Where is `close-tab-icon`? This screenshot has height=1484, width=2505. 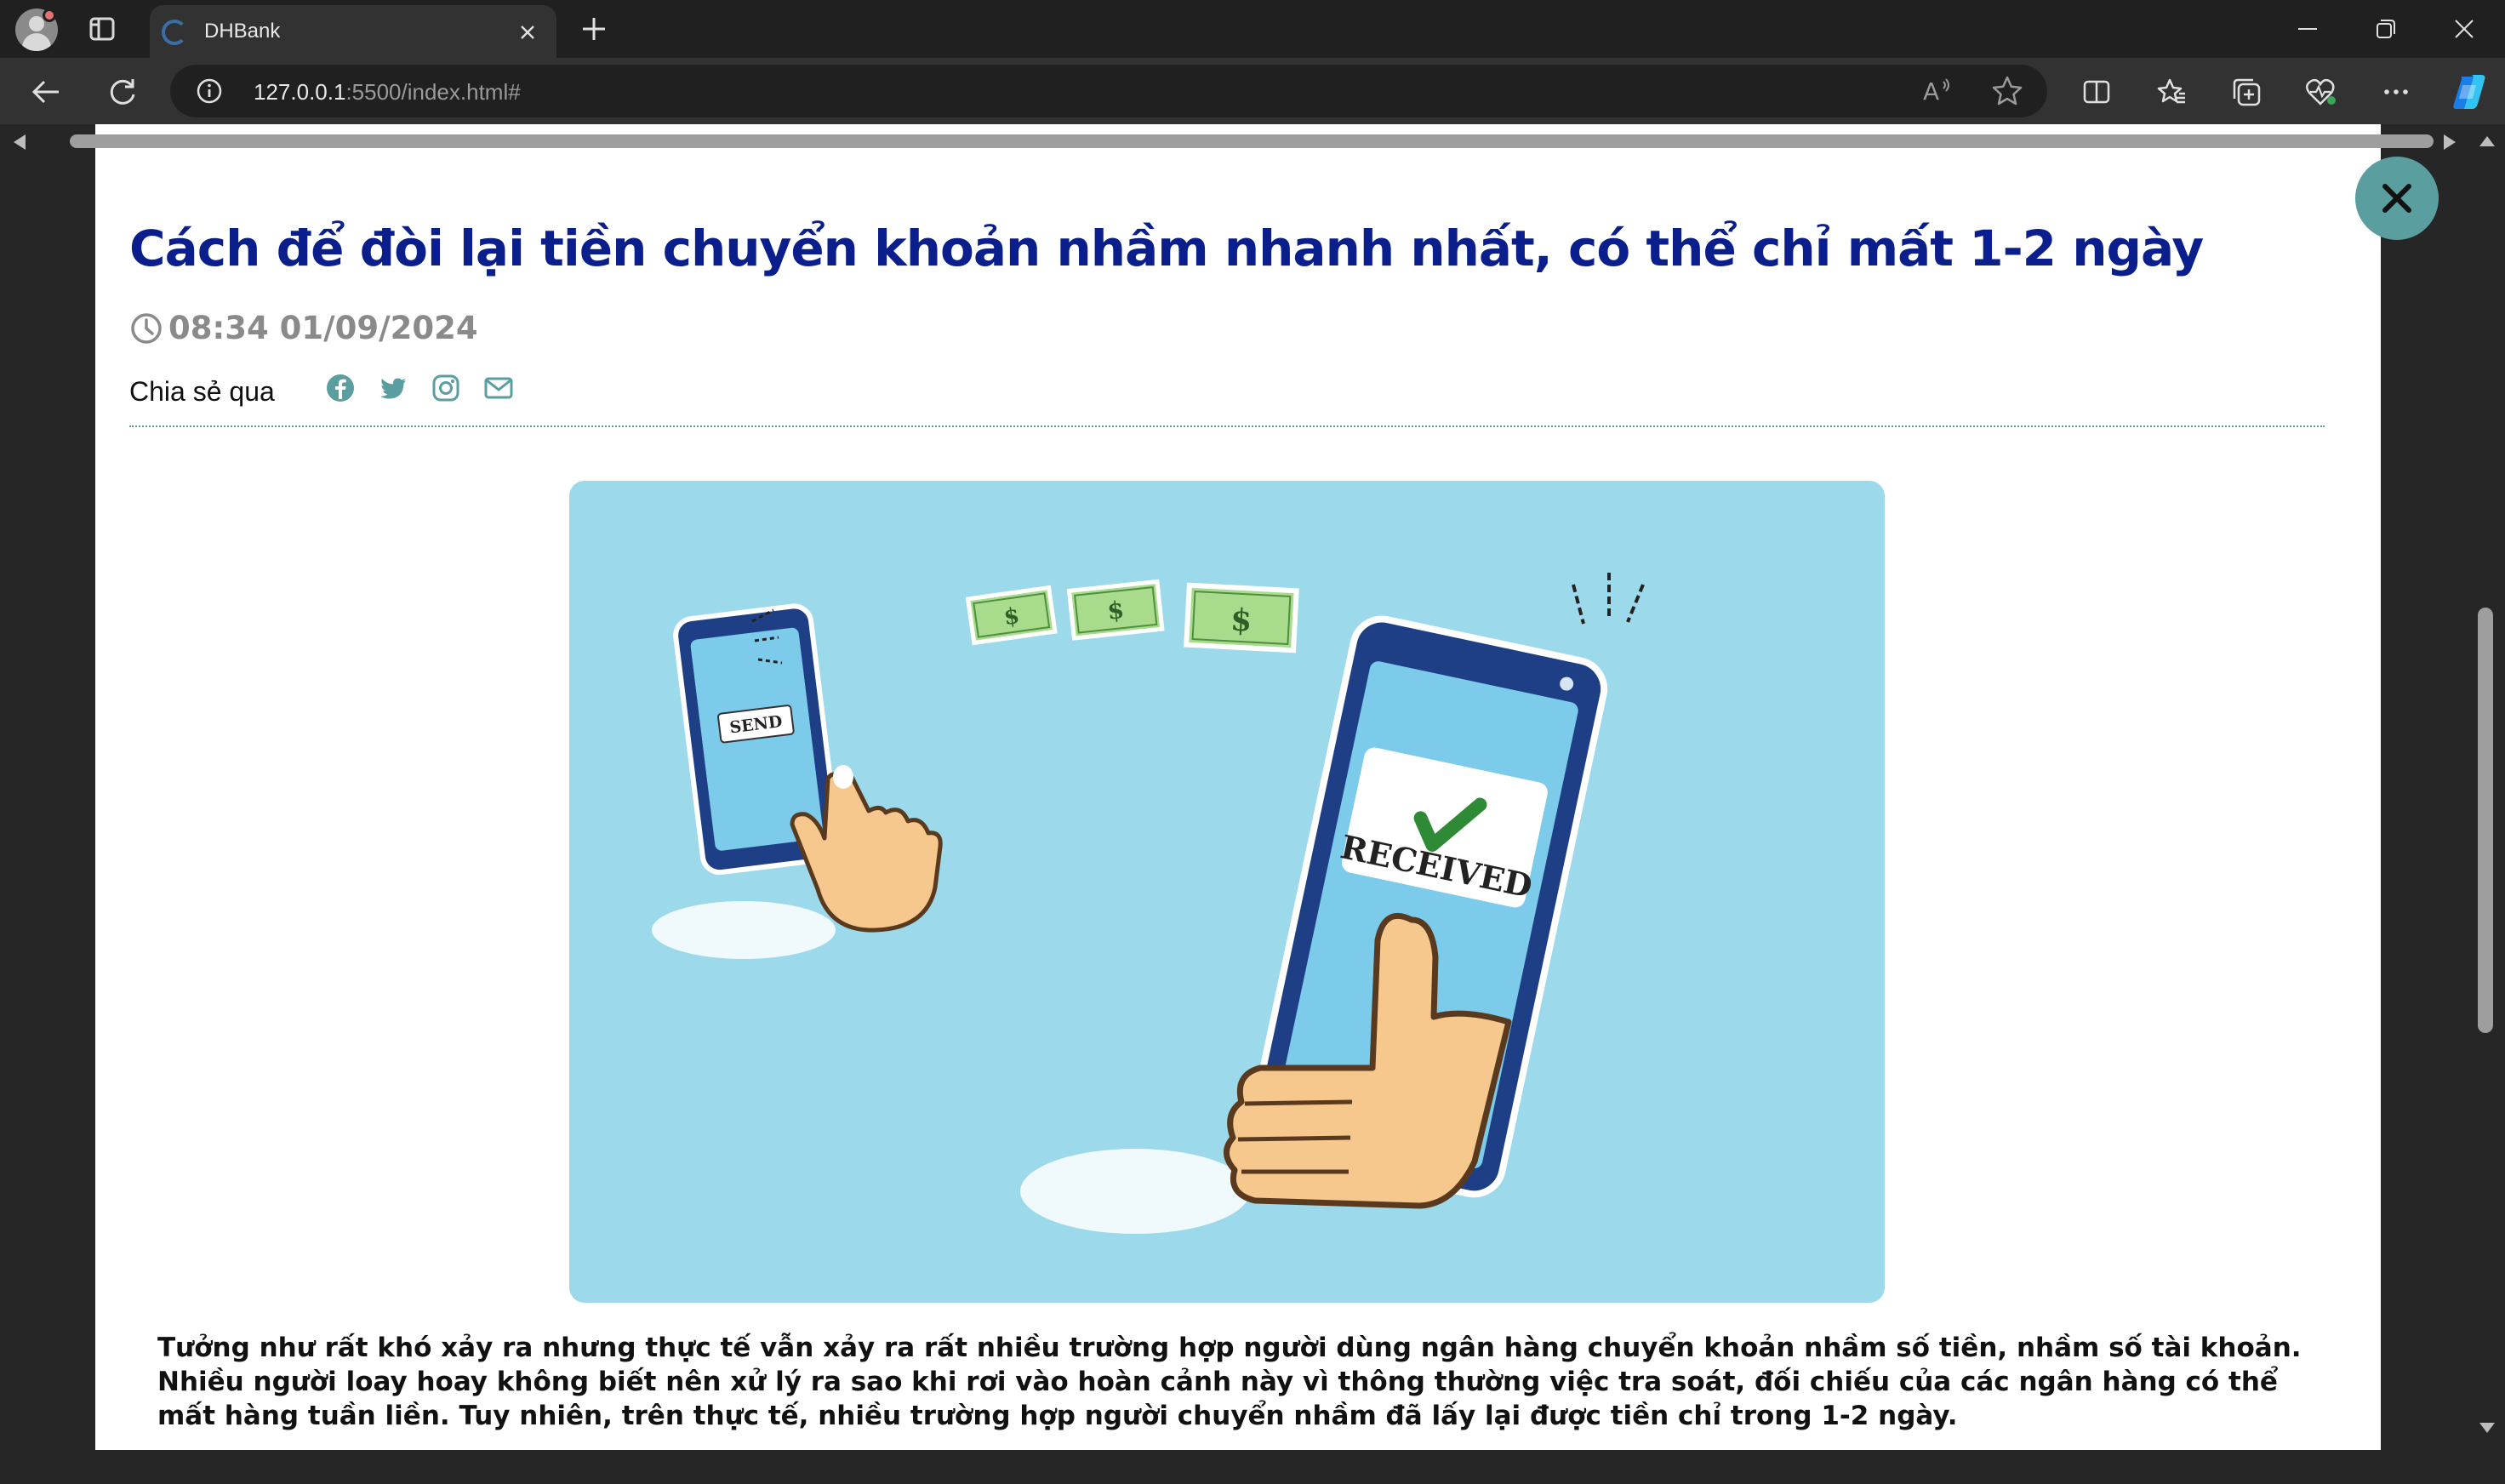 close-tab-icon is located at coordinates (528, 32).